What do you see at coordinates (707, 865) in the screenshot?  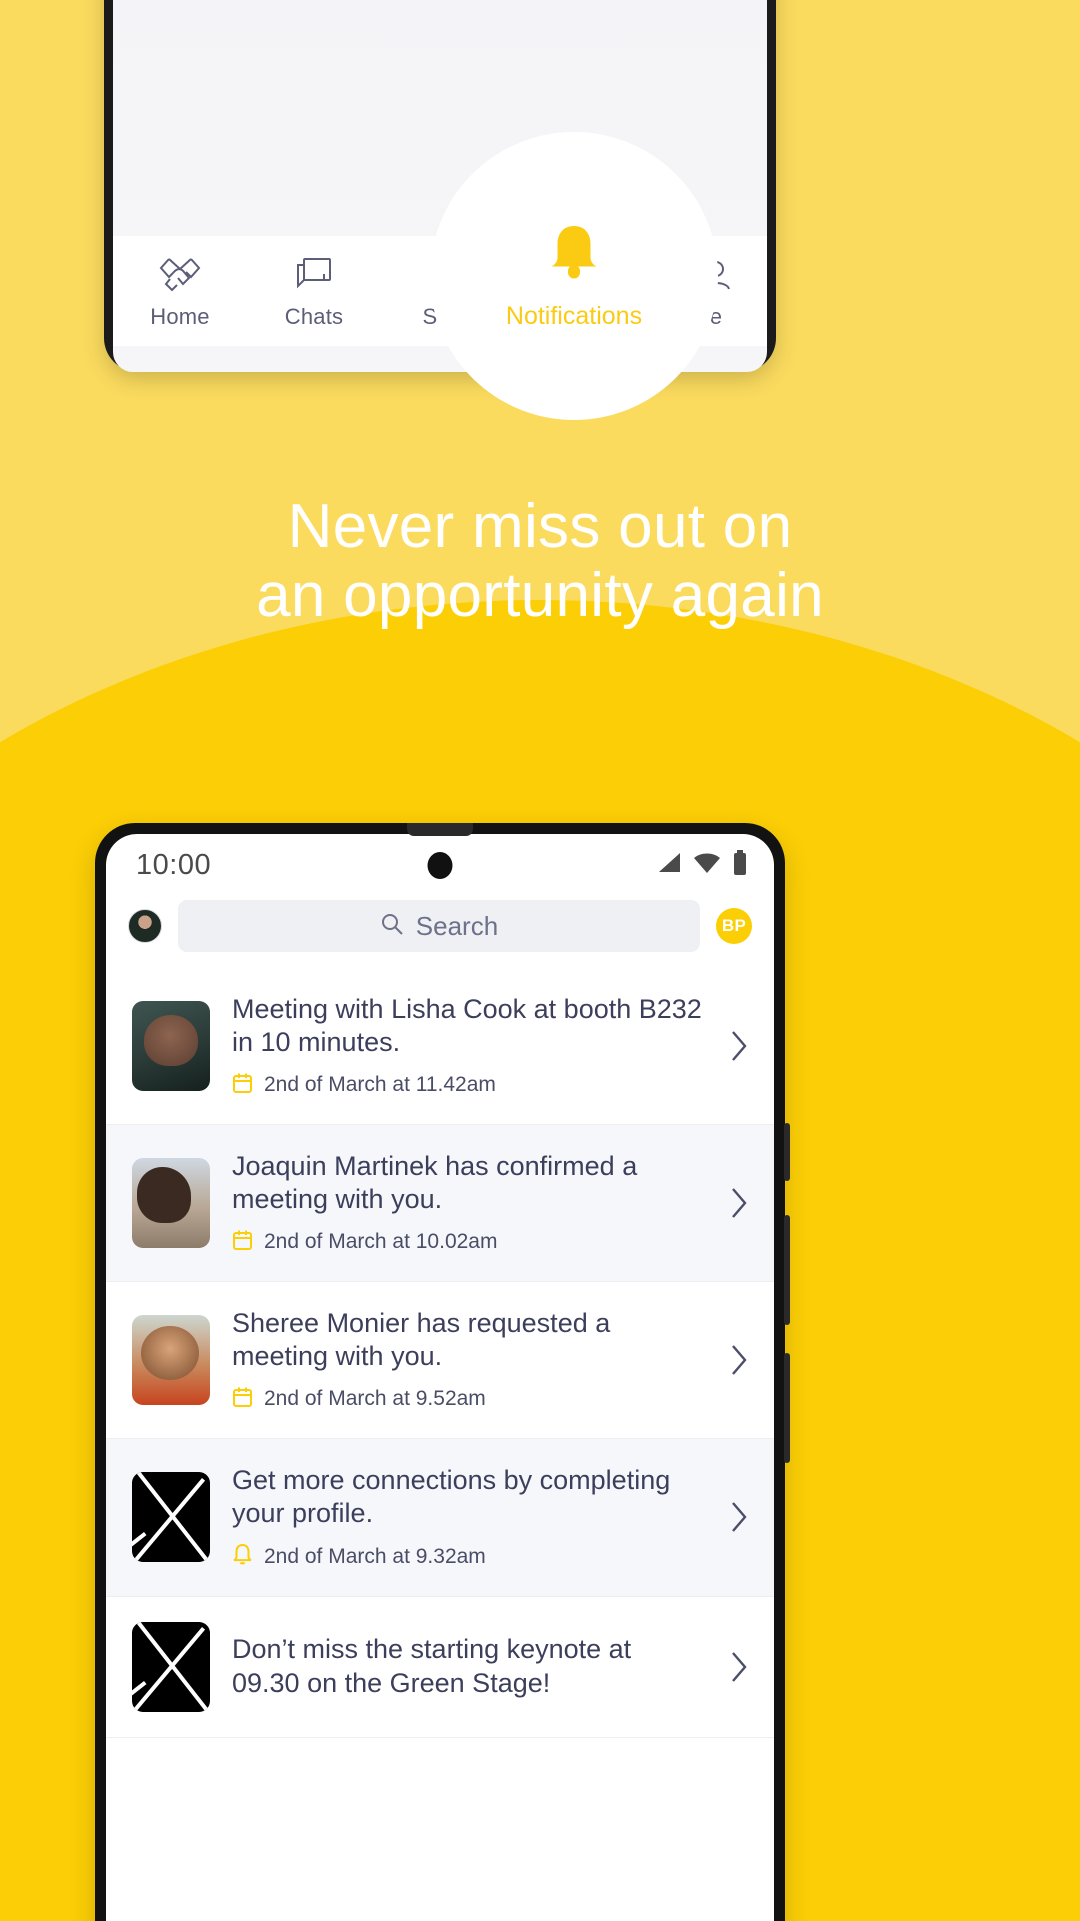 I see `wifi-icon` at bounding box center [707, 865].